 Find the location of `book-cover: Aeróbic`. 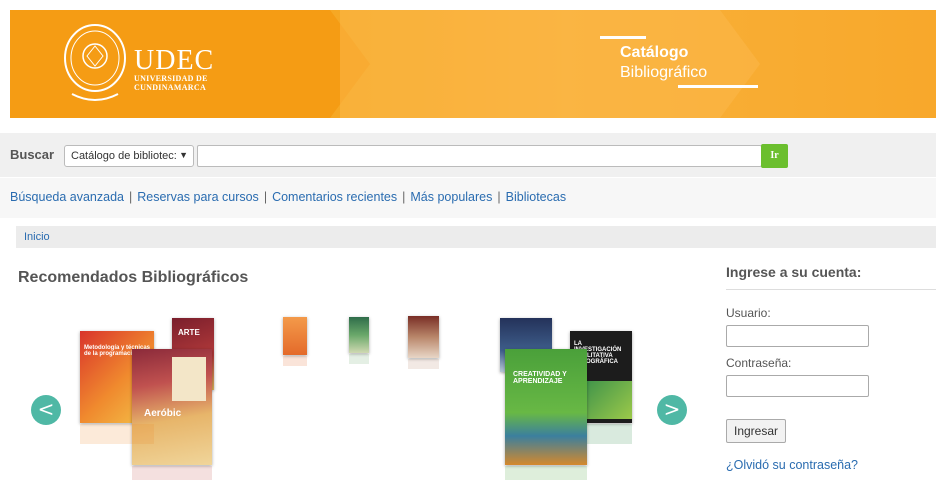

book-cover: Aeróbic is located at coordinates (172, 407).